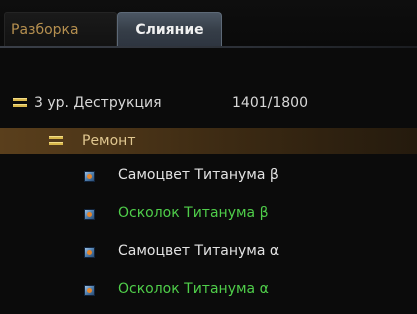 This screenshot has width=417, height=314. What do you see at coordinates (199, 251) in the screenshot?
I see `tree-item-label: Самоцвет Титанума α` at bounding box center [199, 251].